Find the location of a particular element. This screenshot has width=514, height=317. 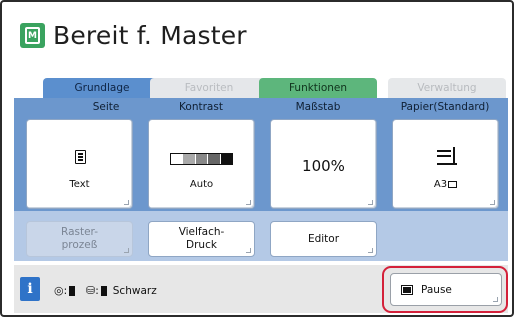

seite-button: Text is located at coordinates (79, 164).